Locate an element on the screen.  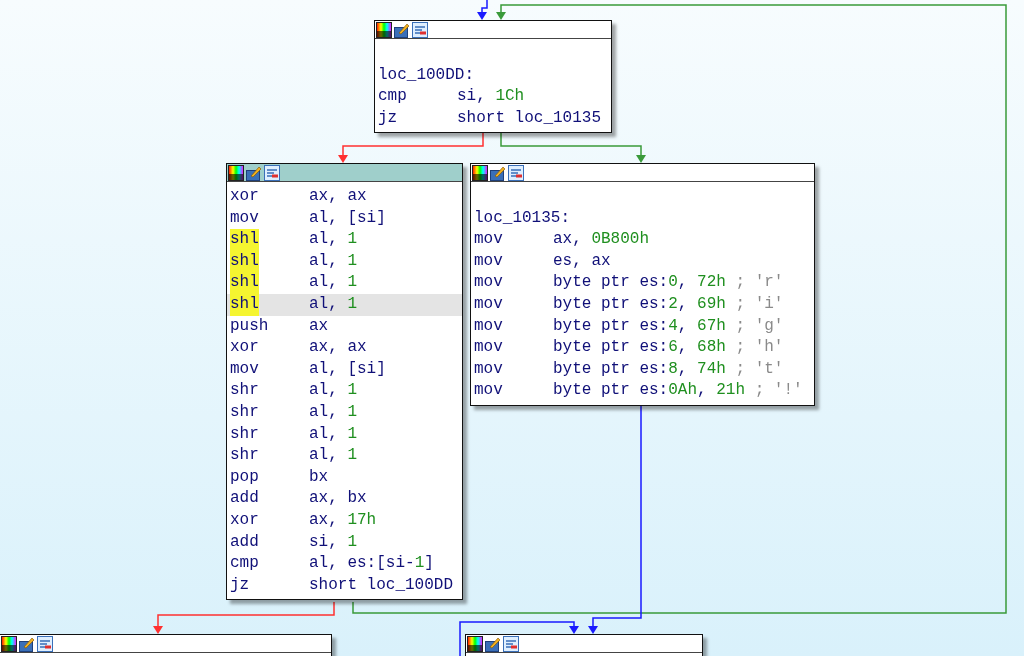
mnemonic: pop is located at coordinates (244, 477).